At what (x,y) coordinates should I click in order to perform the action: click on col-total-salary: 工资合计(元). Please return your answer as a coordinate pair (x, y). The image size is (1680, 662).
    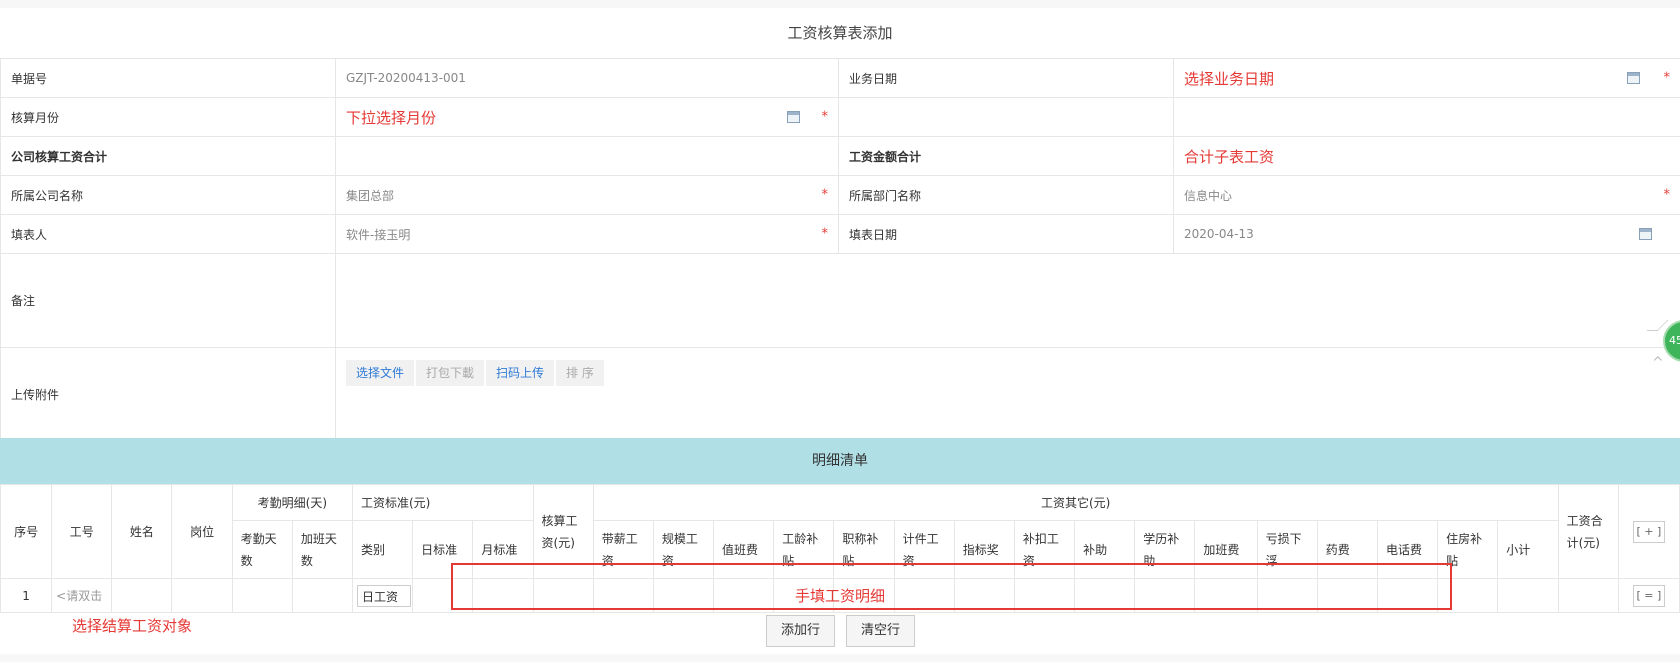
    Looking at the image, I should click on (1588, 531).